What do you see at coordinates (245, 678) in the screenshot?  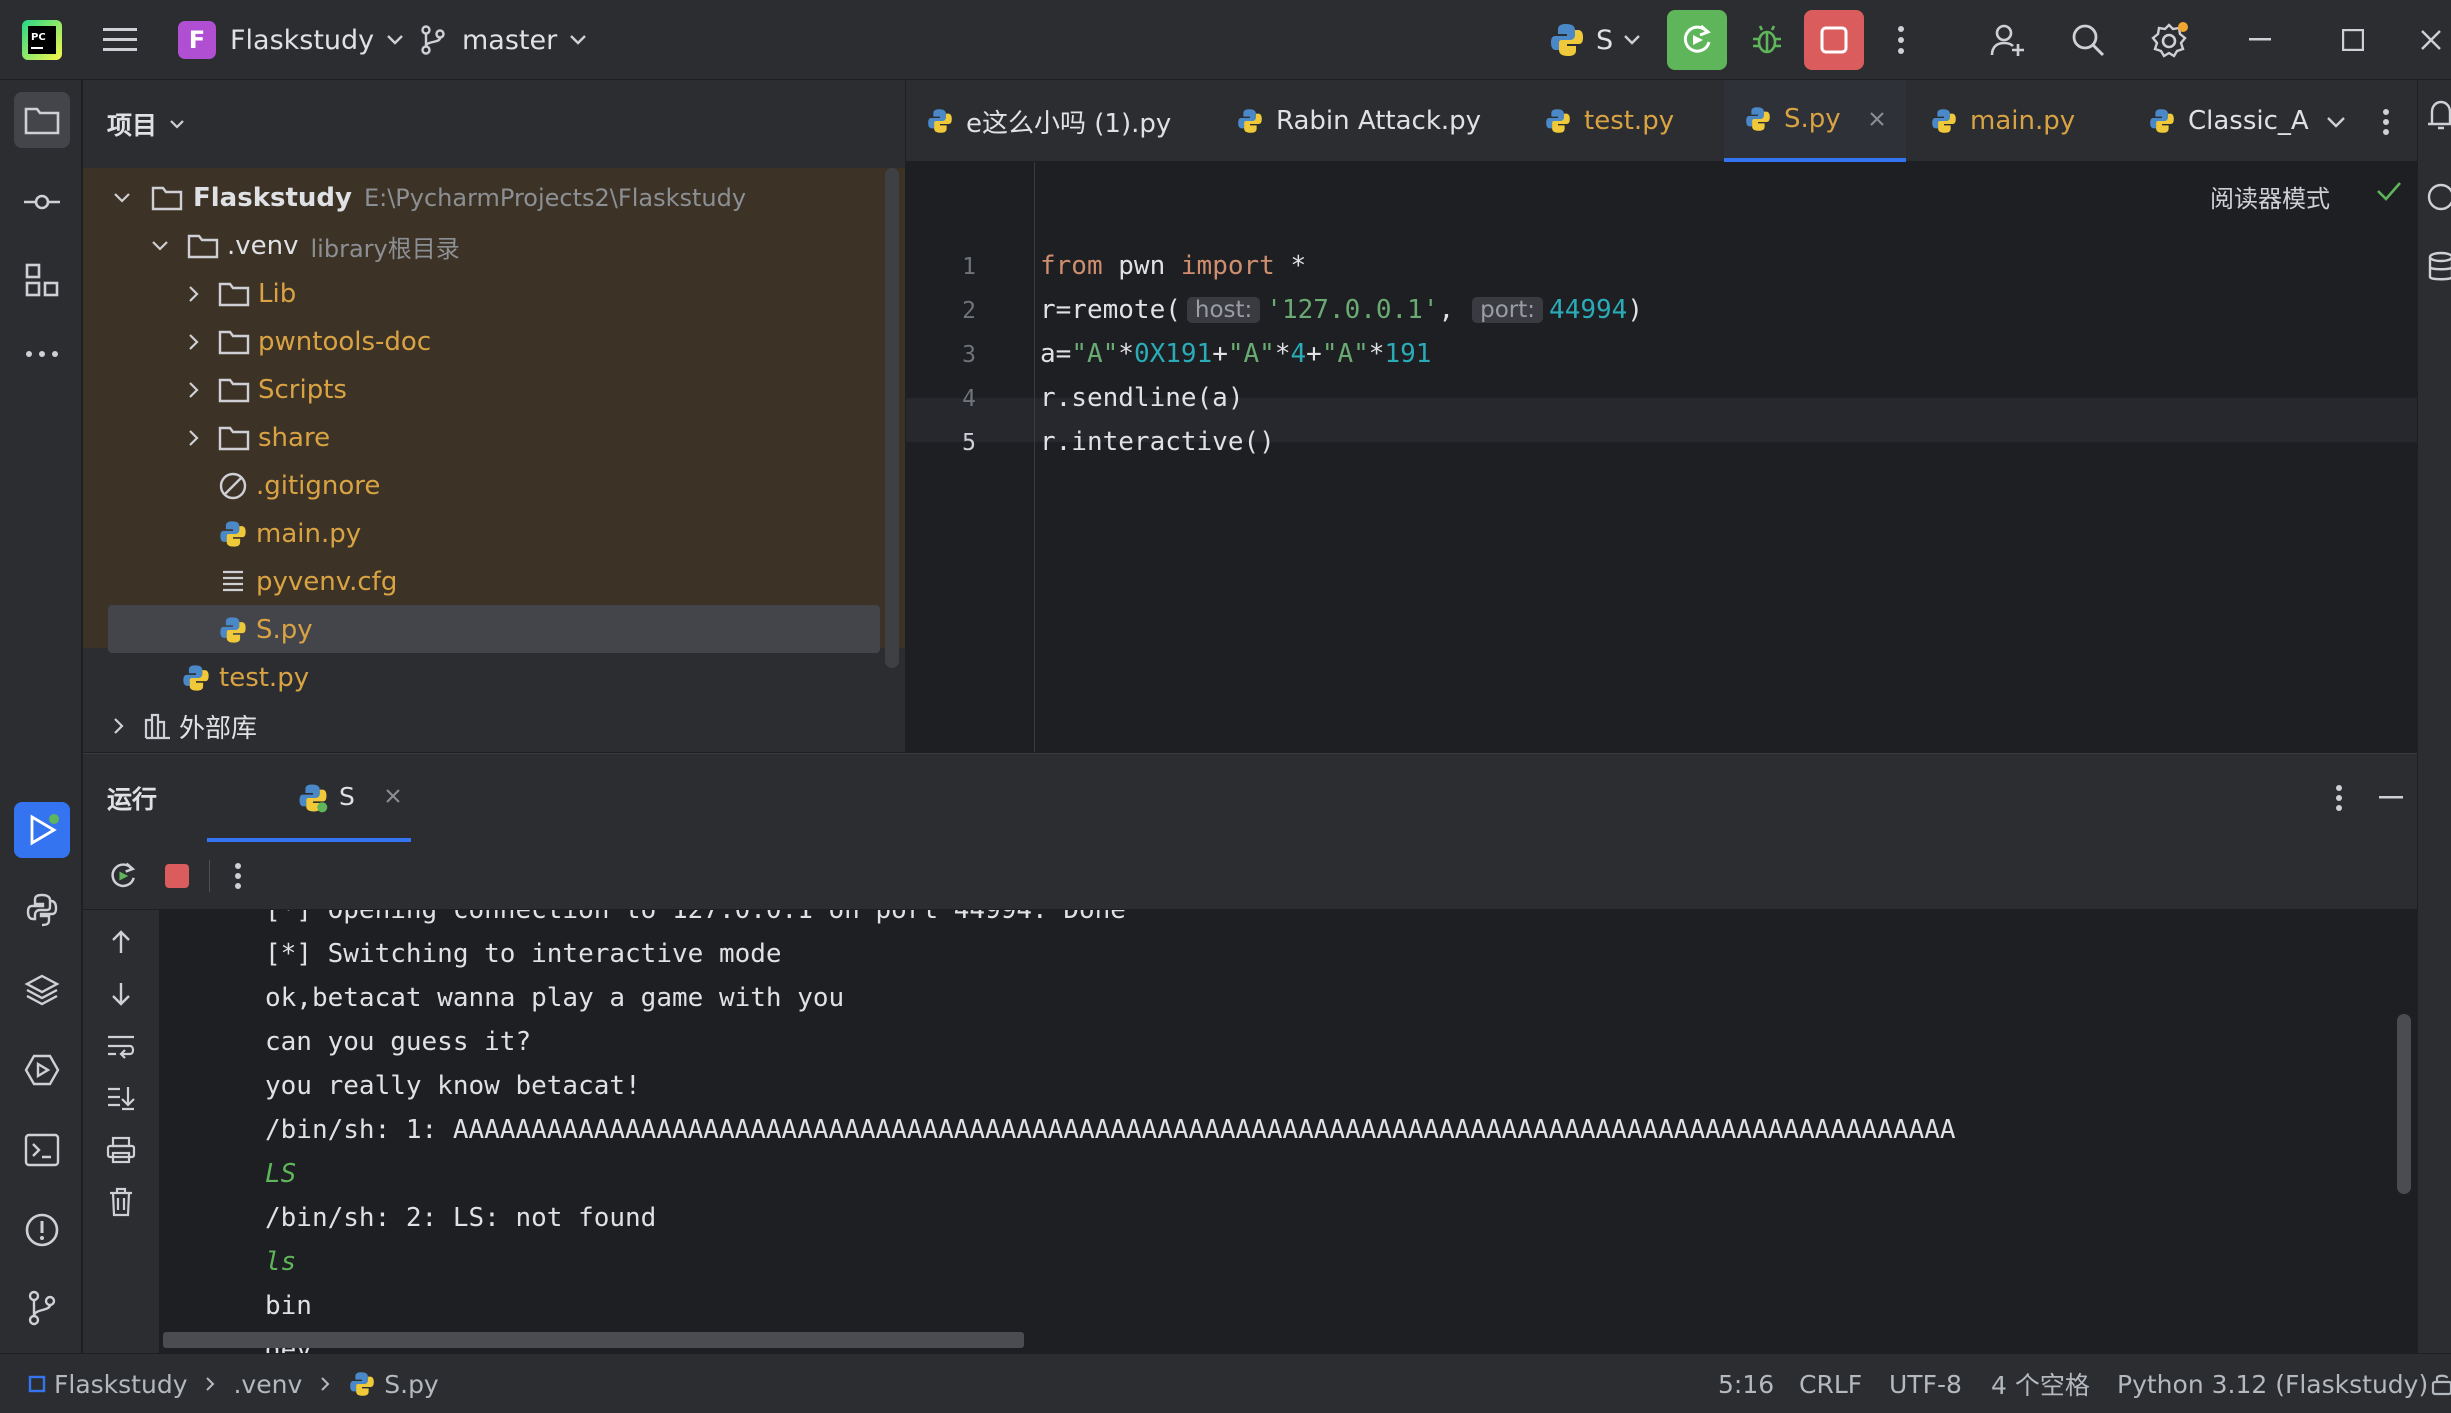 I see `tree-item-test-py: test.py` at bounding box center [245, 678].